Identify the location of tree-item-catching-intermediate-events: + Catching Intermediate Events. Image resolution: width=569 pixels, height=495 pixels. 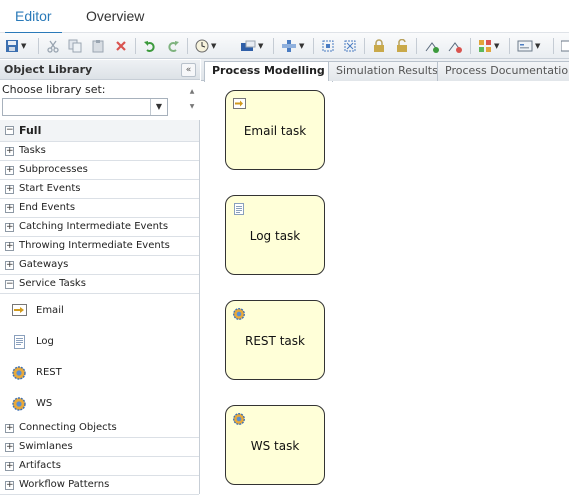
(99, 227).